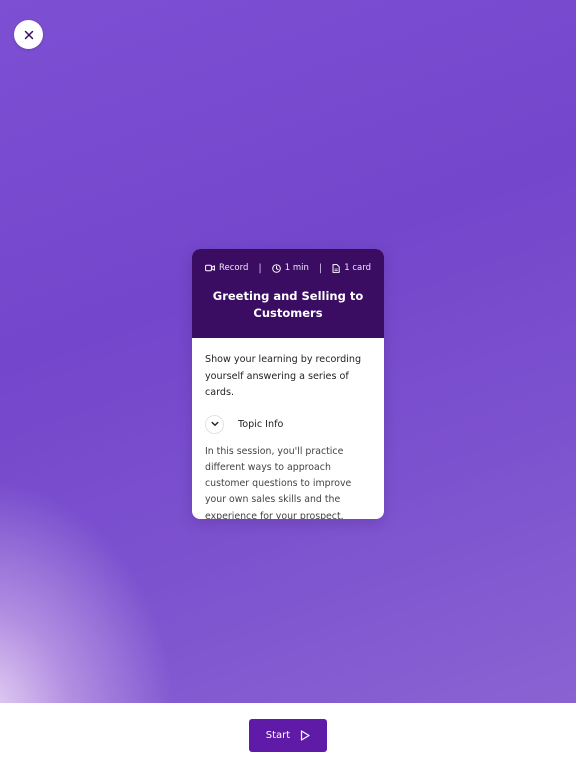 The image size is (576, 768). Describe the element at coordinates (288, 424) in the screenshot. I see `topic-info-toggle: Topic Info` at that location.